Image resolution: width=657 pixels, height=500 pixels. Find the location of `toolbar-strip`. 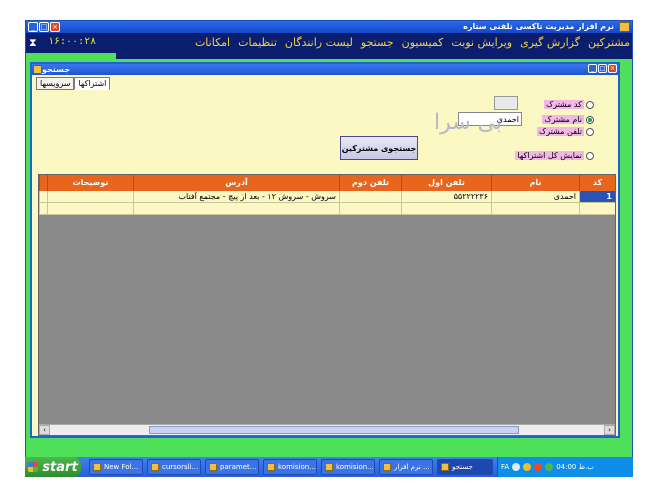

toolbar-strip is located at coordinates (374, 56).